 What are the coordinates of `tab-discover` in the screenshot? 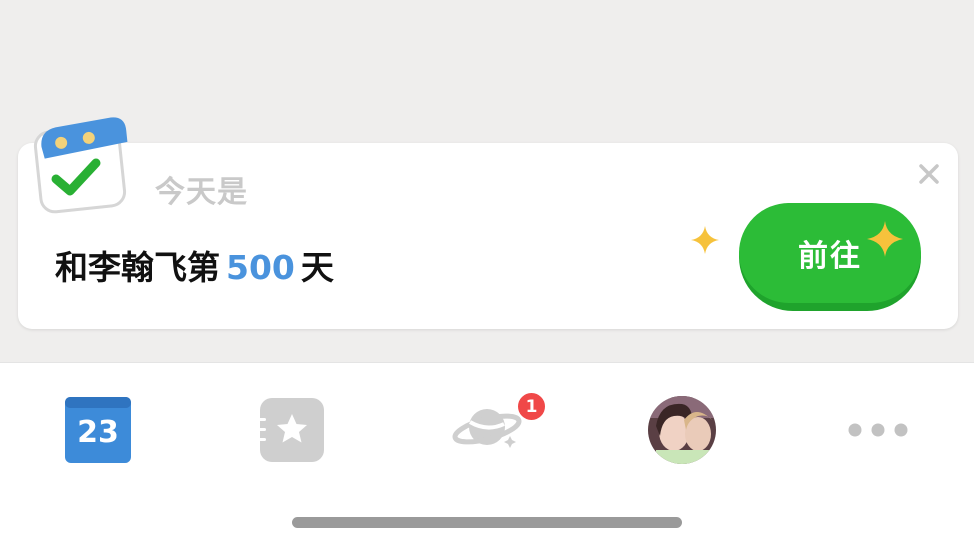 It's located at (487, 436).